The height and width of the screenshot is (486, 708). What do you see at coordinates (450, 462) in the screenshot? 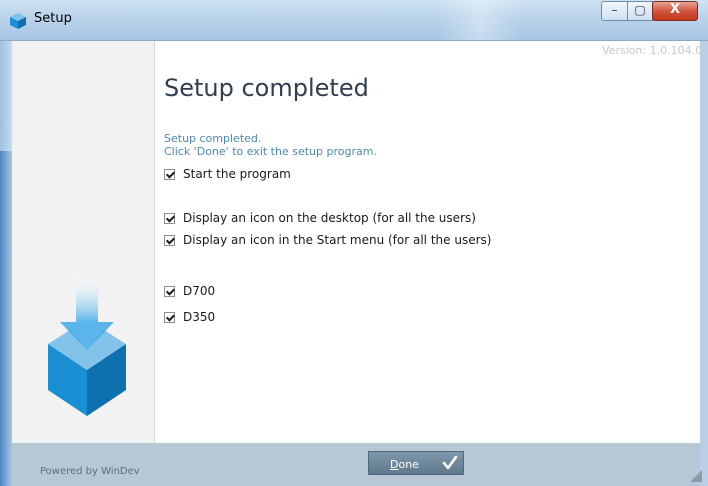
I see `checkmark-icon` at bounding box center [450, 462].